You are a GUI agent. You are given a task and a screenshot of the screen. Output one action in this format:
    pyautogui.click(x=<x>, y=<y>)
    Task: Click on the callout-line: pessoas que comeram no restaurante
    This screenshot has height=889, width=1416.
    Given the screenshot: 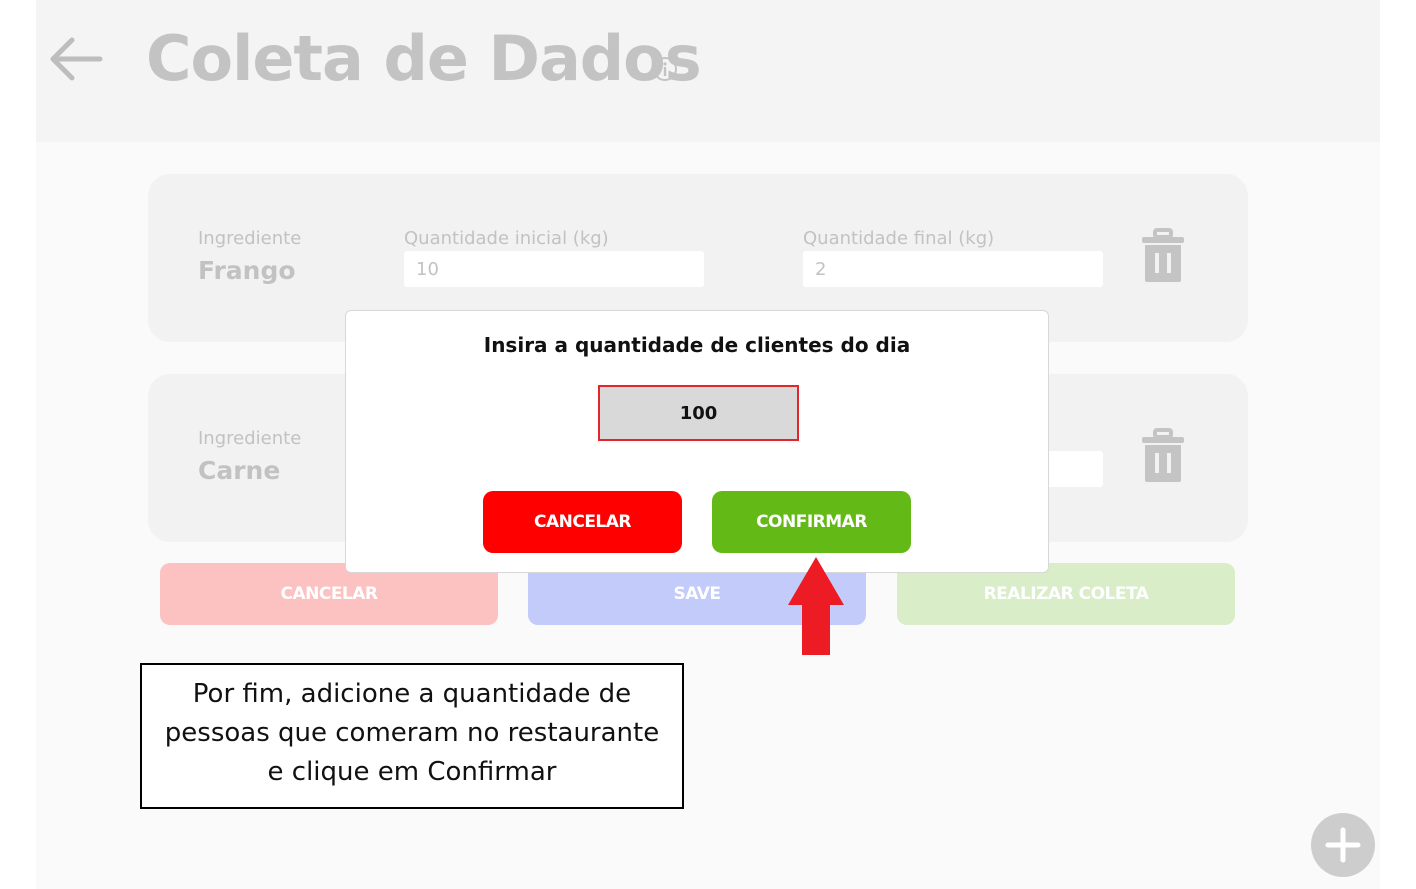 What is the action you would take?
    pyautogui.click(x=412, y=733)
    